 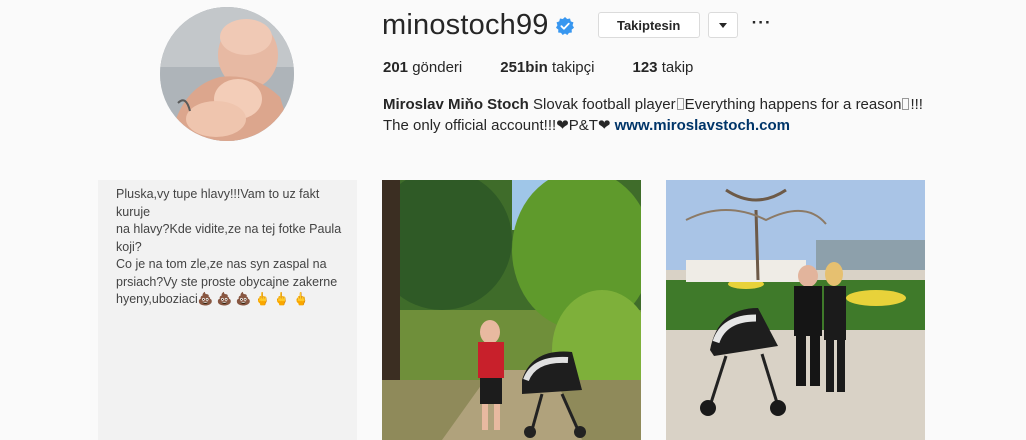 I want to click on following-link: 123 takip, so click(x=662, y=67).